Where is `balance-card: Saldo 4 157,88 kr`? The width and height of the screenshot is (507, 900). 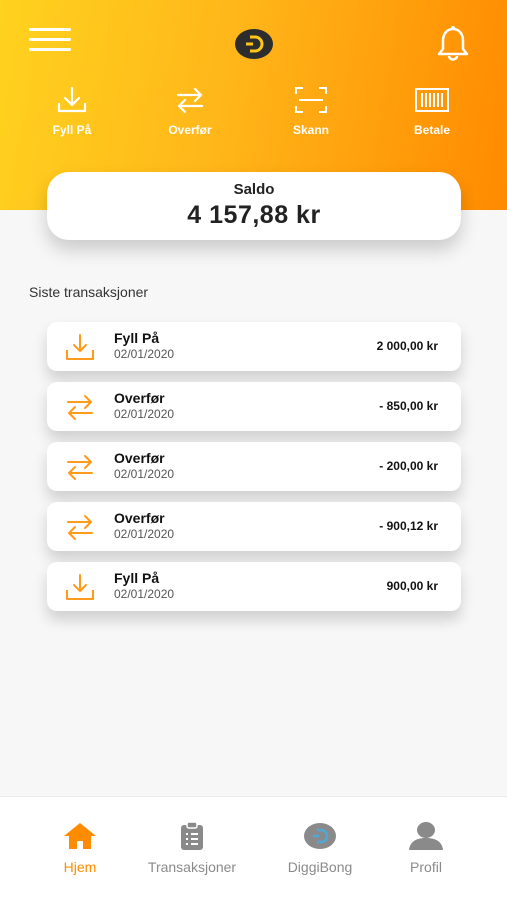 balance-card: Saldo 4 157,88 kr is located at coordinates (254, 206).